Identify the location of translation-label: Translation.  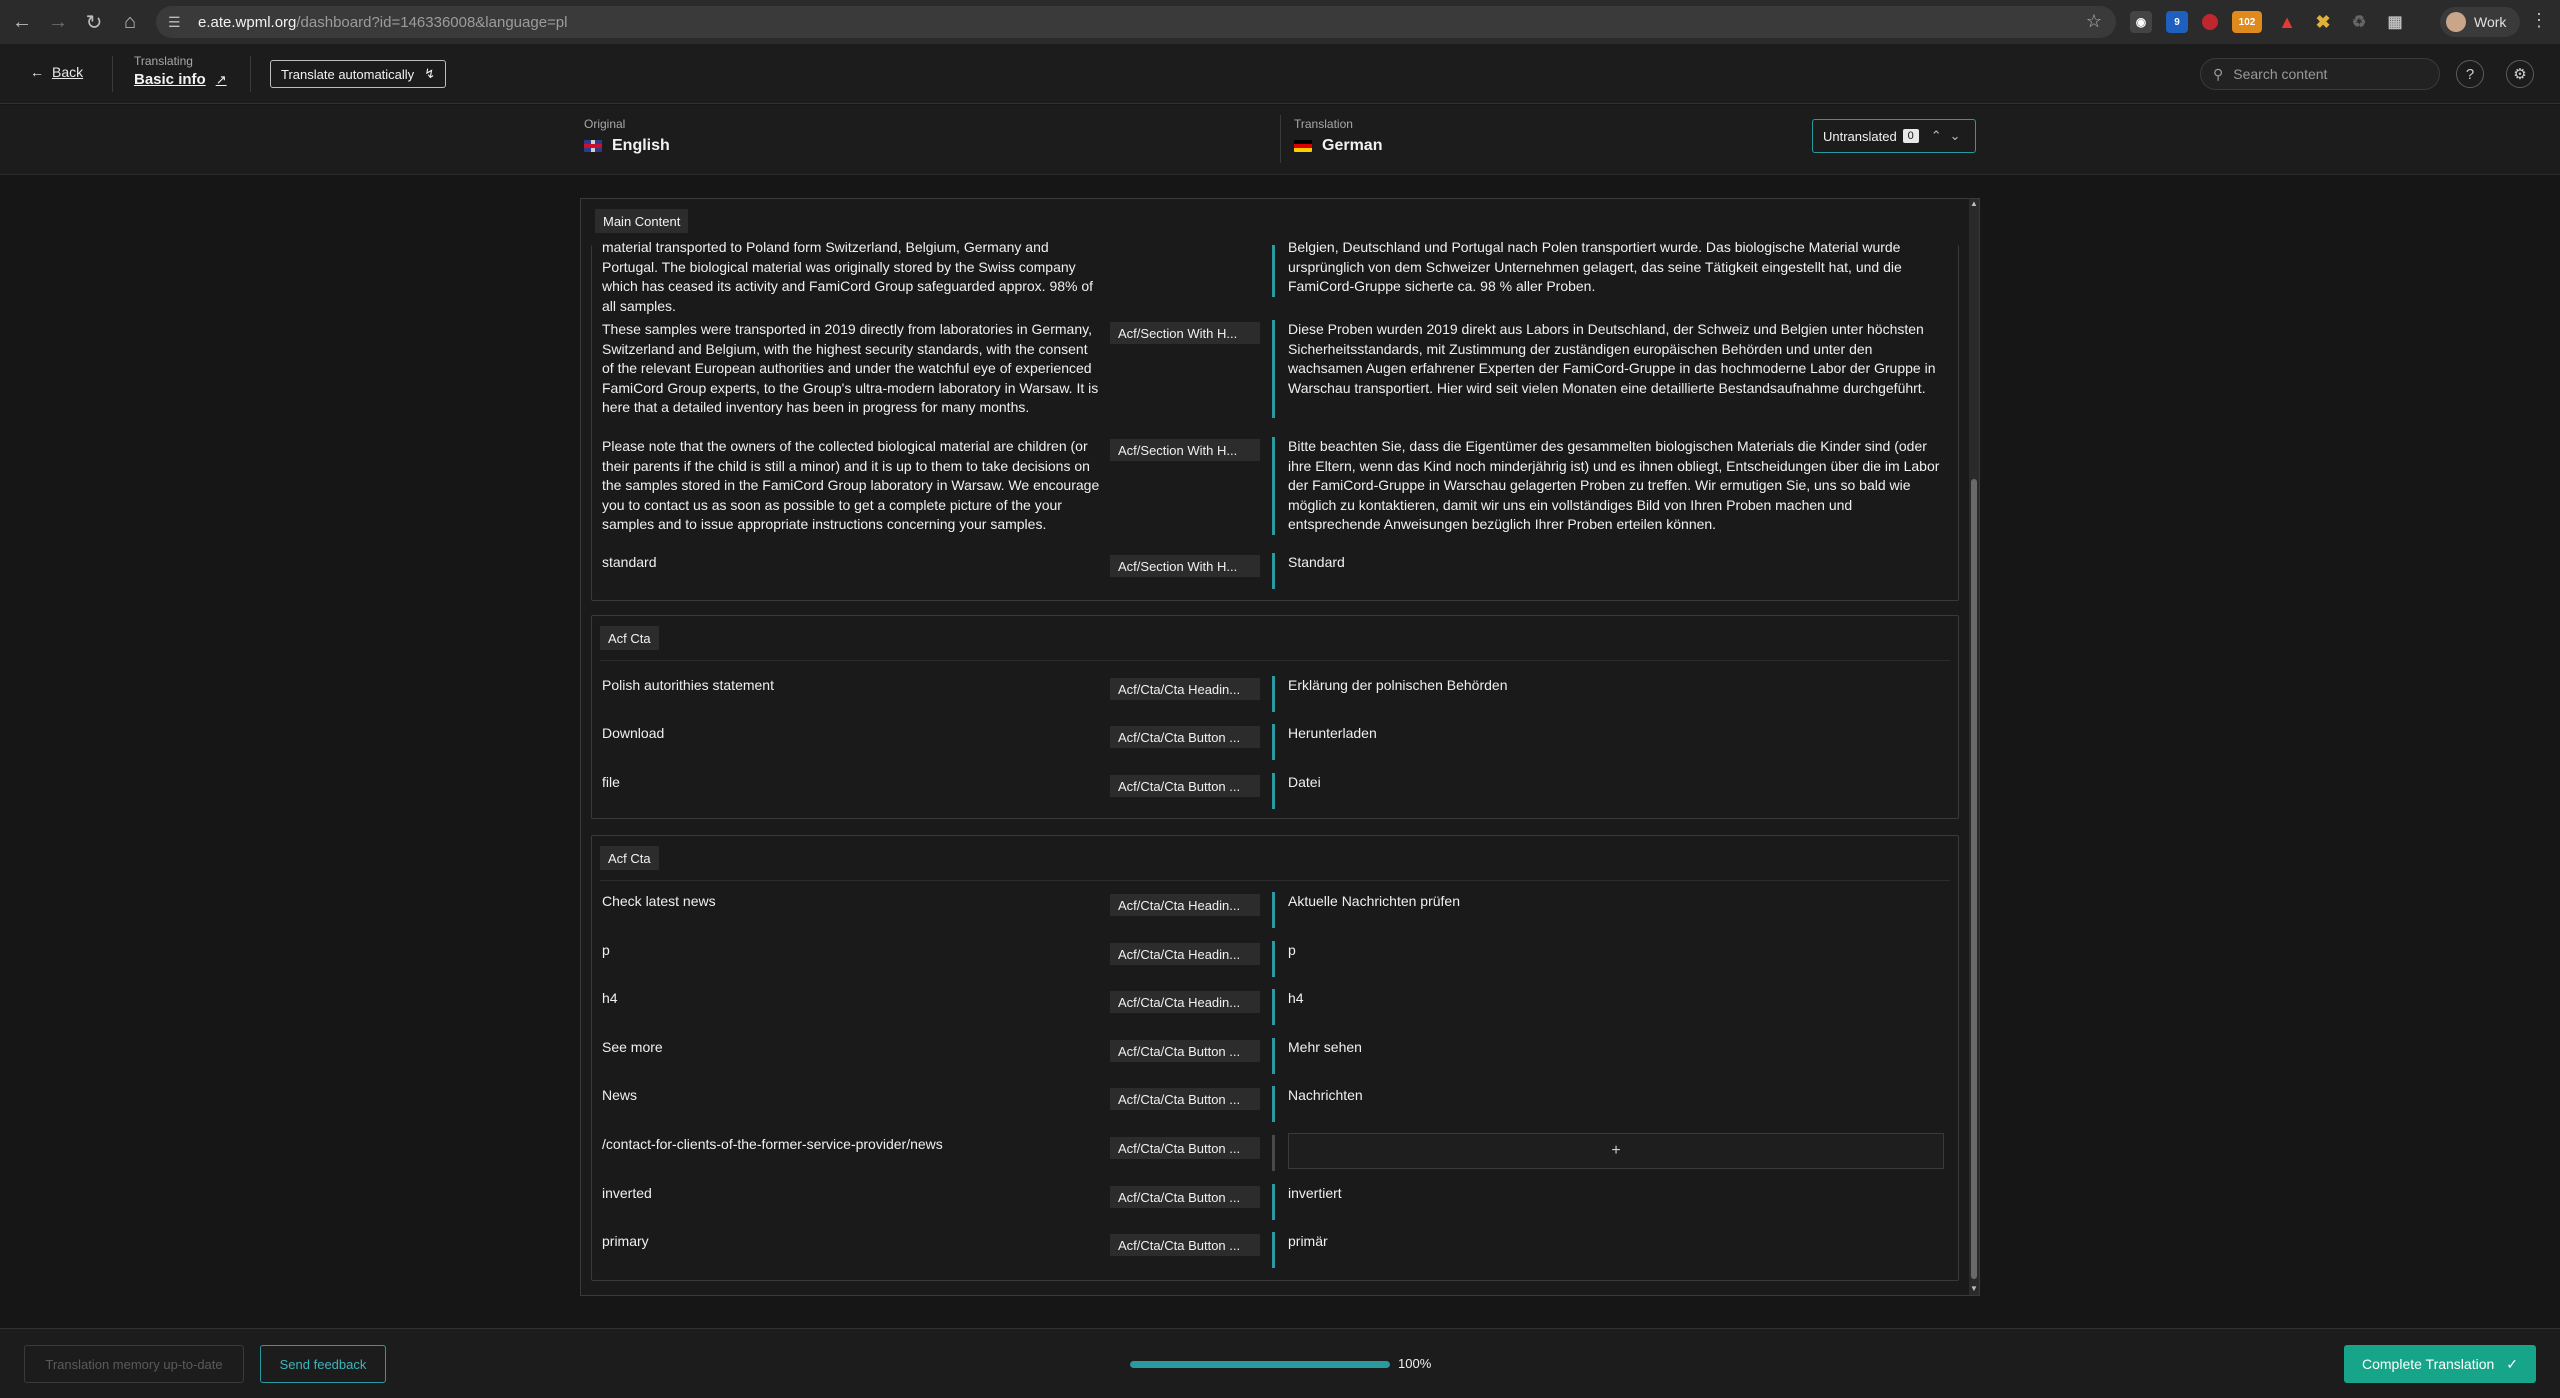
(1323, 124).